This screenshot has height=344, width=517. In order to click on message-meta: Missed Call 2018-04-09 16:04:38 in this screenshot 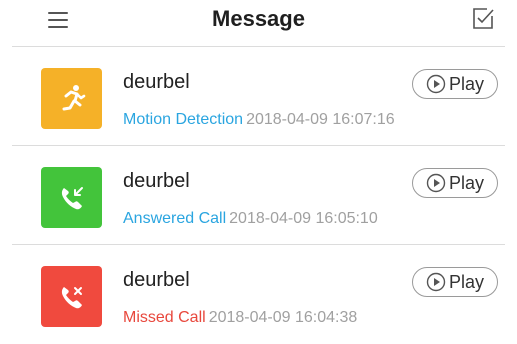, I will do `click(240, 318)`.